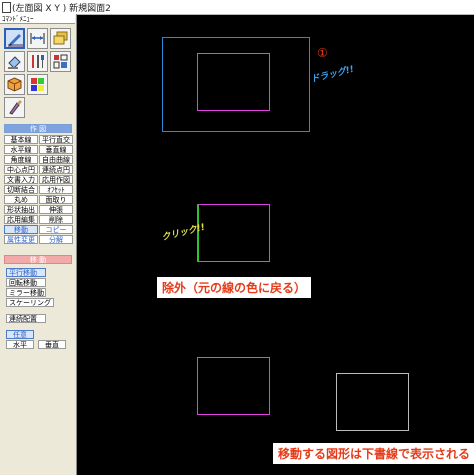 Image resolution: width=474 pixels, height=475 pixels. I want to click on step-number: ①, so click(322, 53).